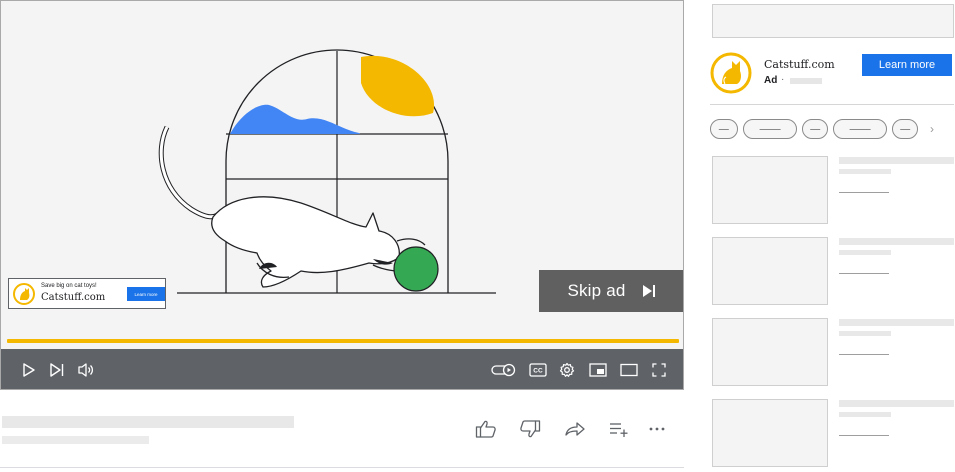 The image size is (955, 472). I want to click on skip-next-icon, so click(648, 291).